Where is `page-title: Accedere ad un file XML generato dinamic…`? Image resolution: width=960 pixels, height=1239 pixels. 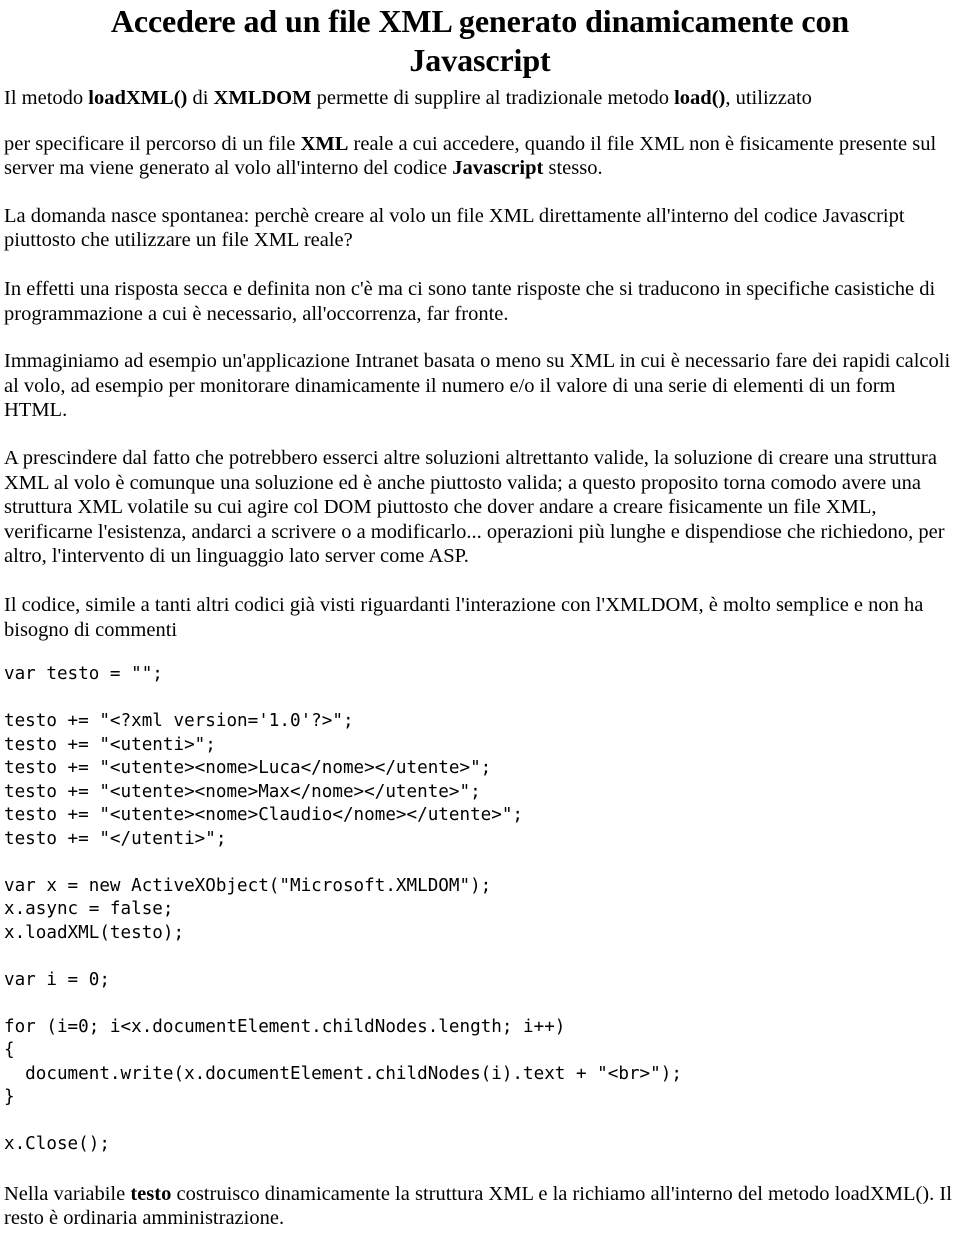 page-title: Accedere ad un file XML generato dinamic… is located at coordinates (480, 40).